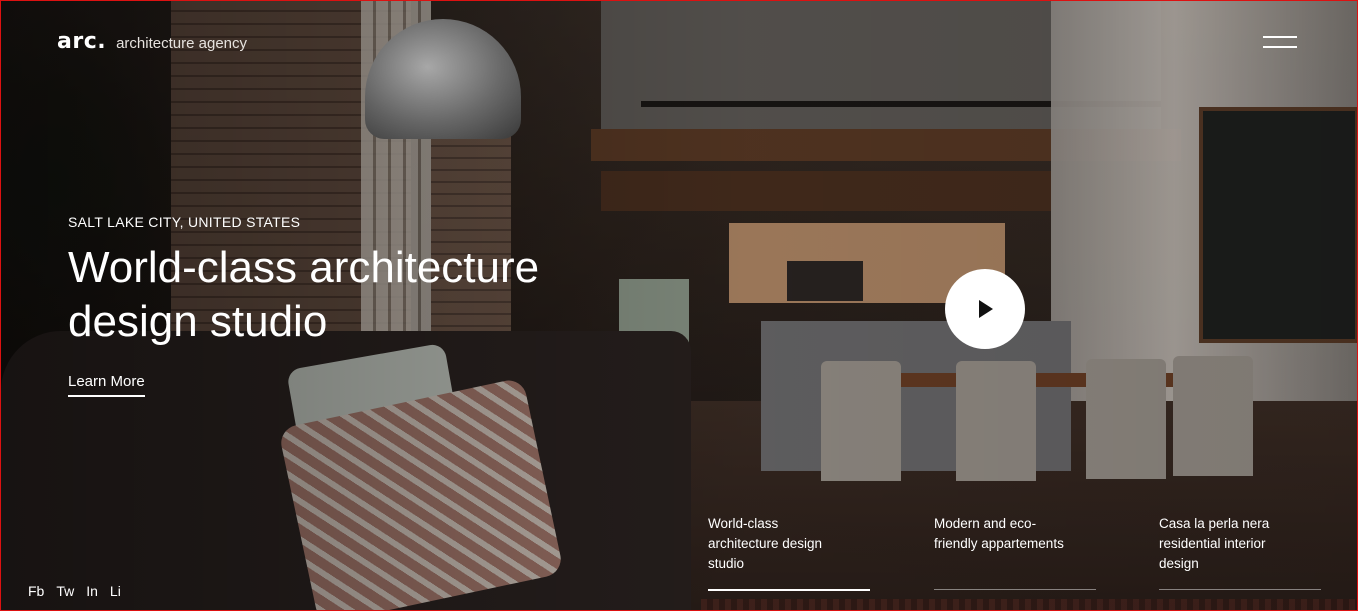 The image size is (1358, 611). Describe the element at coordinates (1179, 563) in the screenshot. I see `slide-title-line: design` at that location.